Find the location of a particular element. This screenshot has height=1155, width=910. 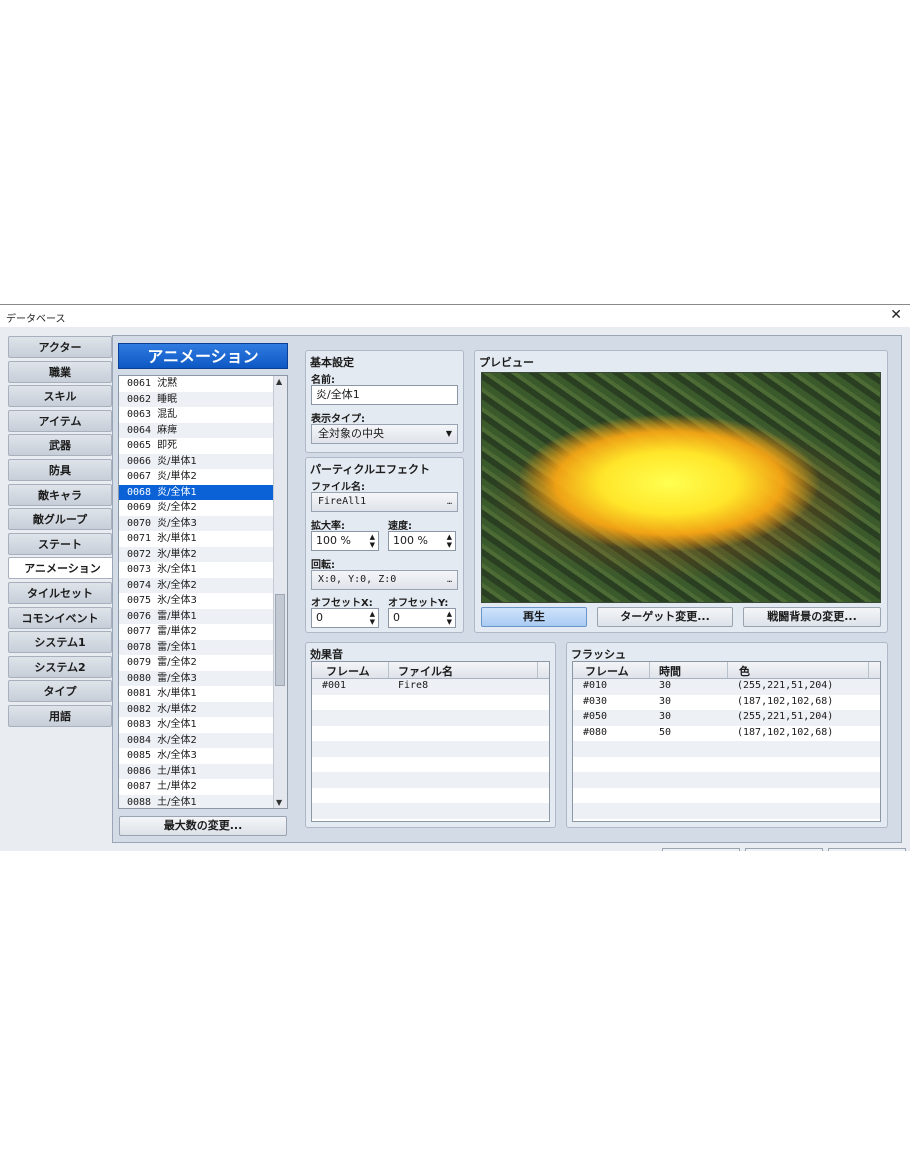

list-item: 0081 水/単体1 is located at coordinates (196, 694).